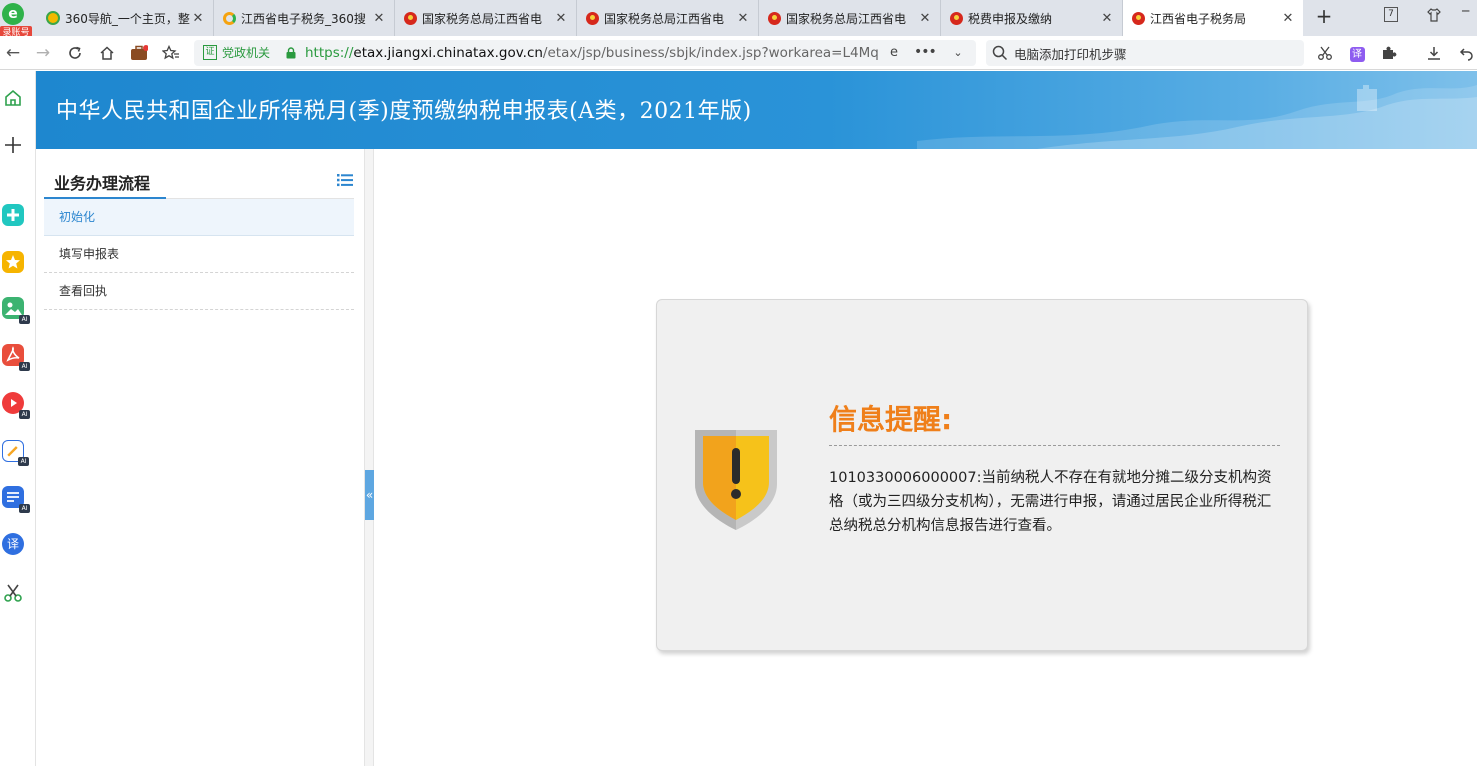 This screenshot has height=766, width=1477. I want to click on new-tab-button: +, so click(1324, 17).